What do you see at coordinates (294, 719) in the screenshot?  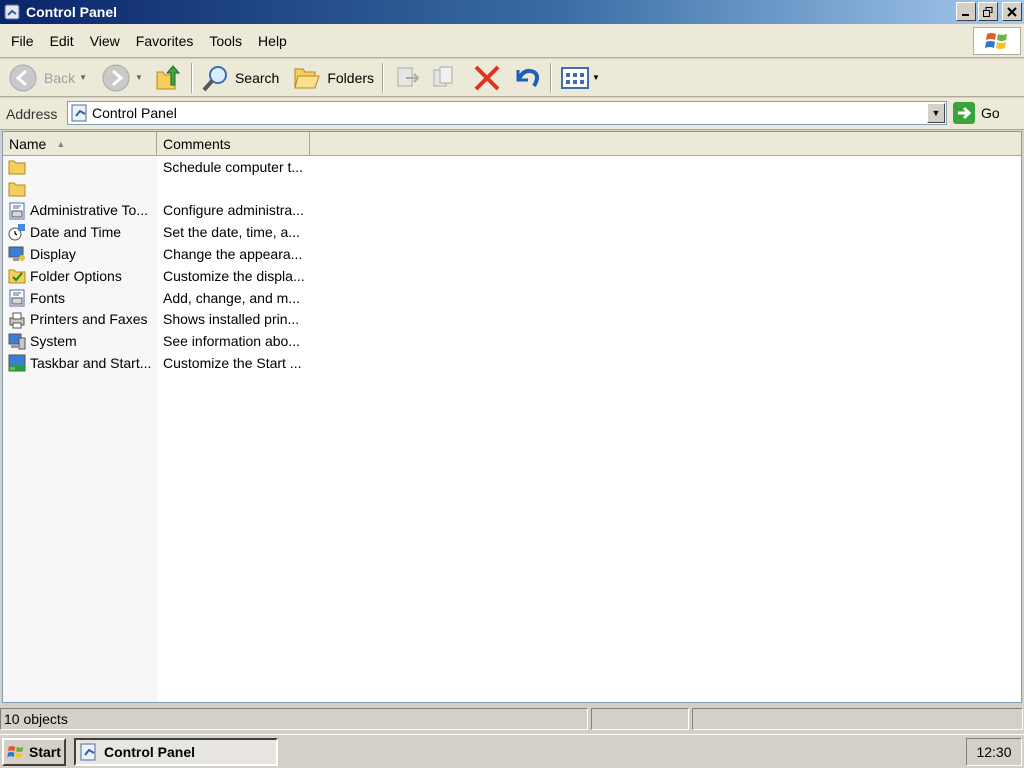 I see `status-object-count: 10 objects` at bounding box center [294, 719].